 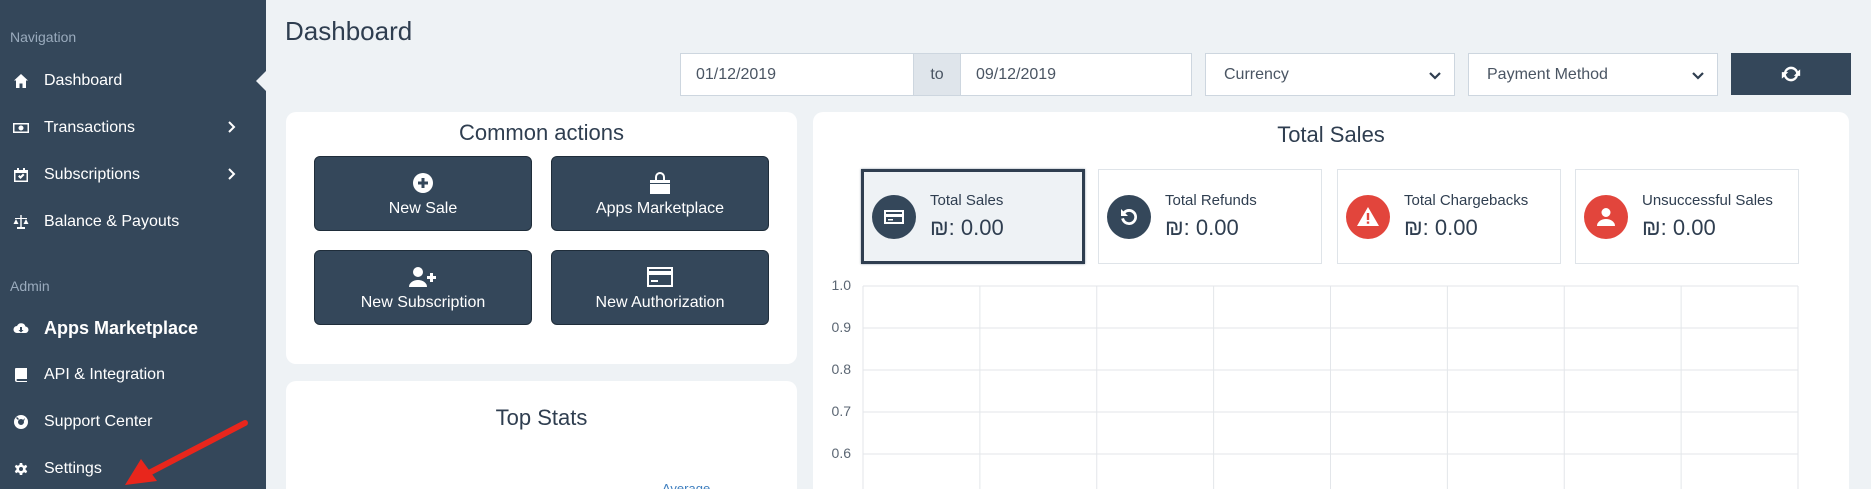 I want to click on sidebar-section-admin: Admin, so click(x=30, y=286).